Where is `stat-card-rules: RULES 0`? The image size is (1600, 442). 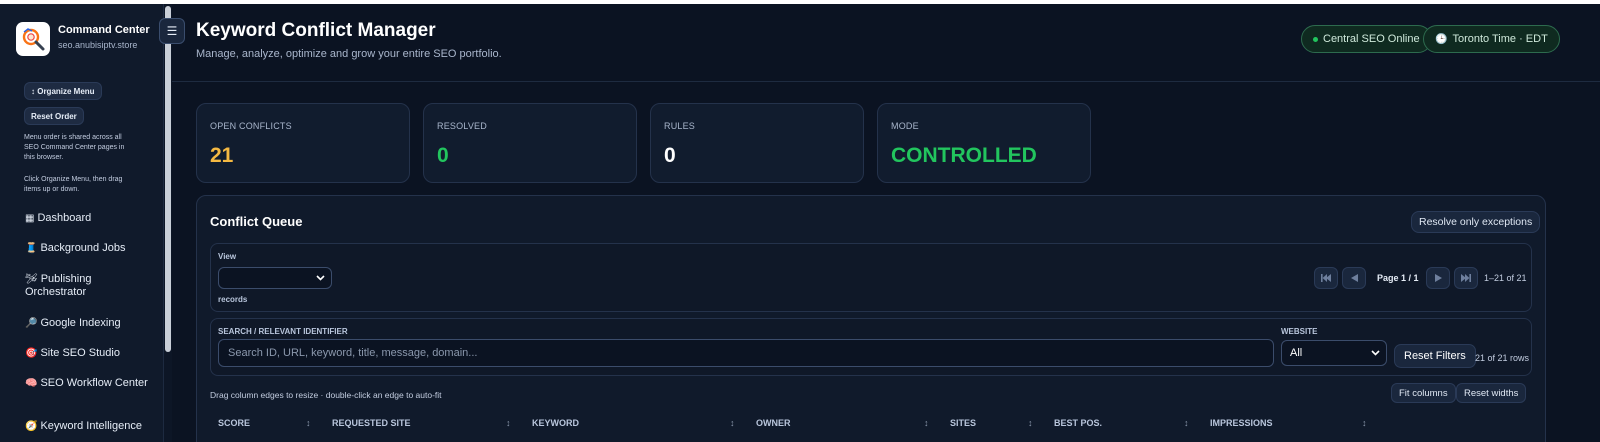
stat-card-rules: RULES 0 is located at coordinates (757, 143).